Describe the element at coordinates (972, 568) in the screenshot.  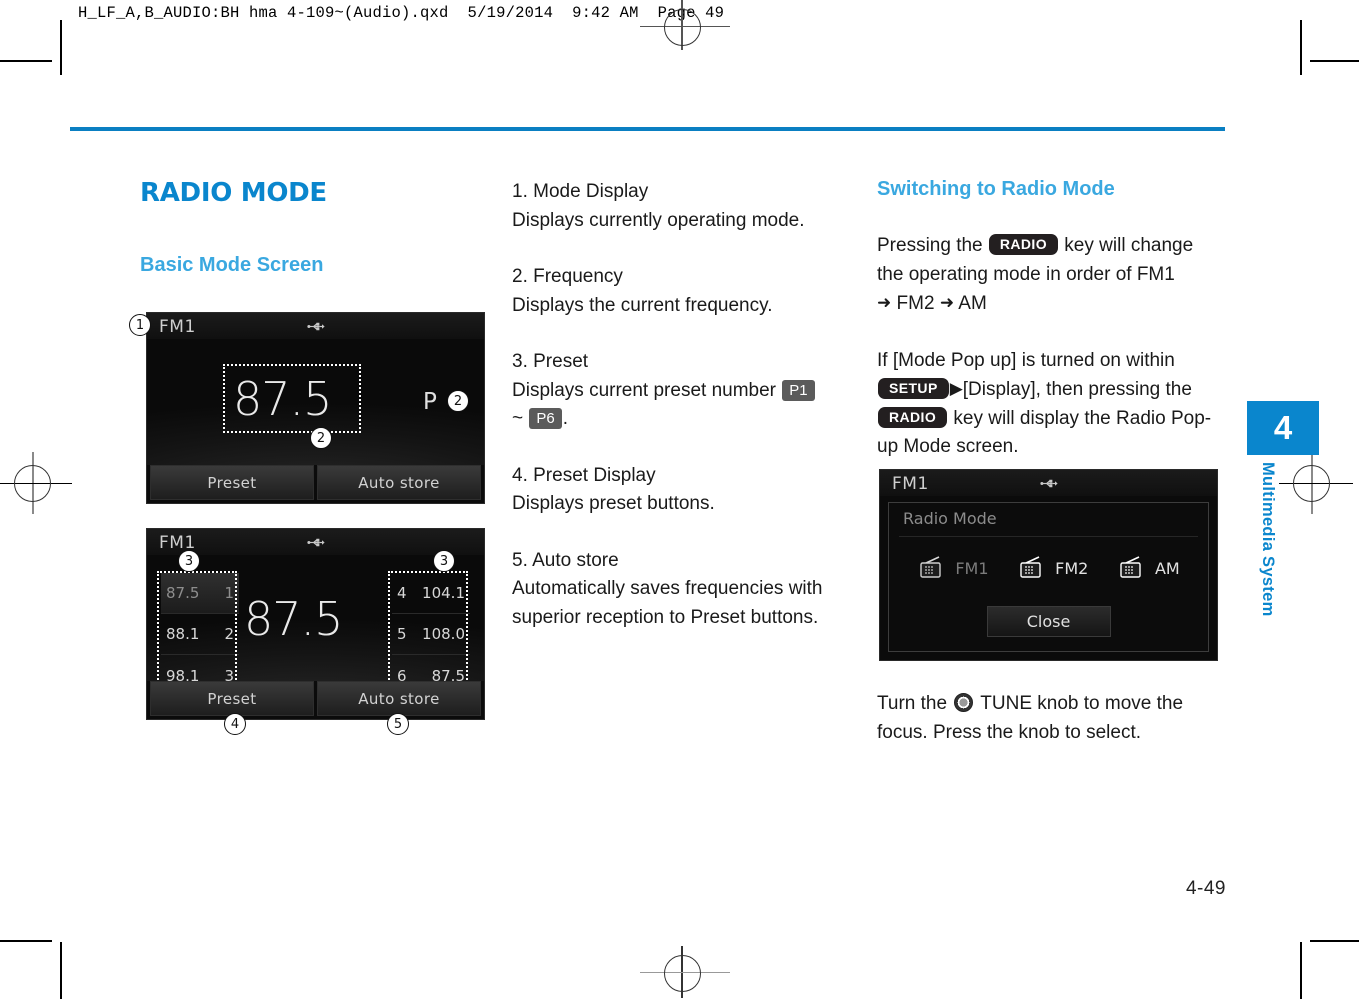
I see `mode-option-label: FM1` at that location.